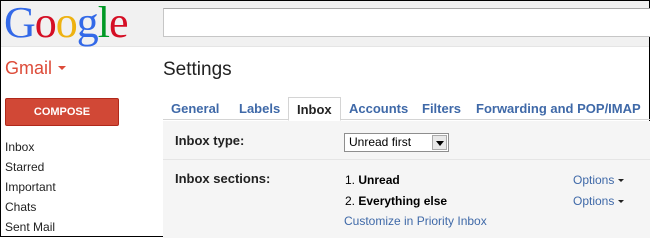 The height and width of the screenshot is (240, 650). What do you see at coordinates (197, 69) in the screenshot?
I see `page-title: Settings` at bounding box center [197, 69].